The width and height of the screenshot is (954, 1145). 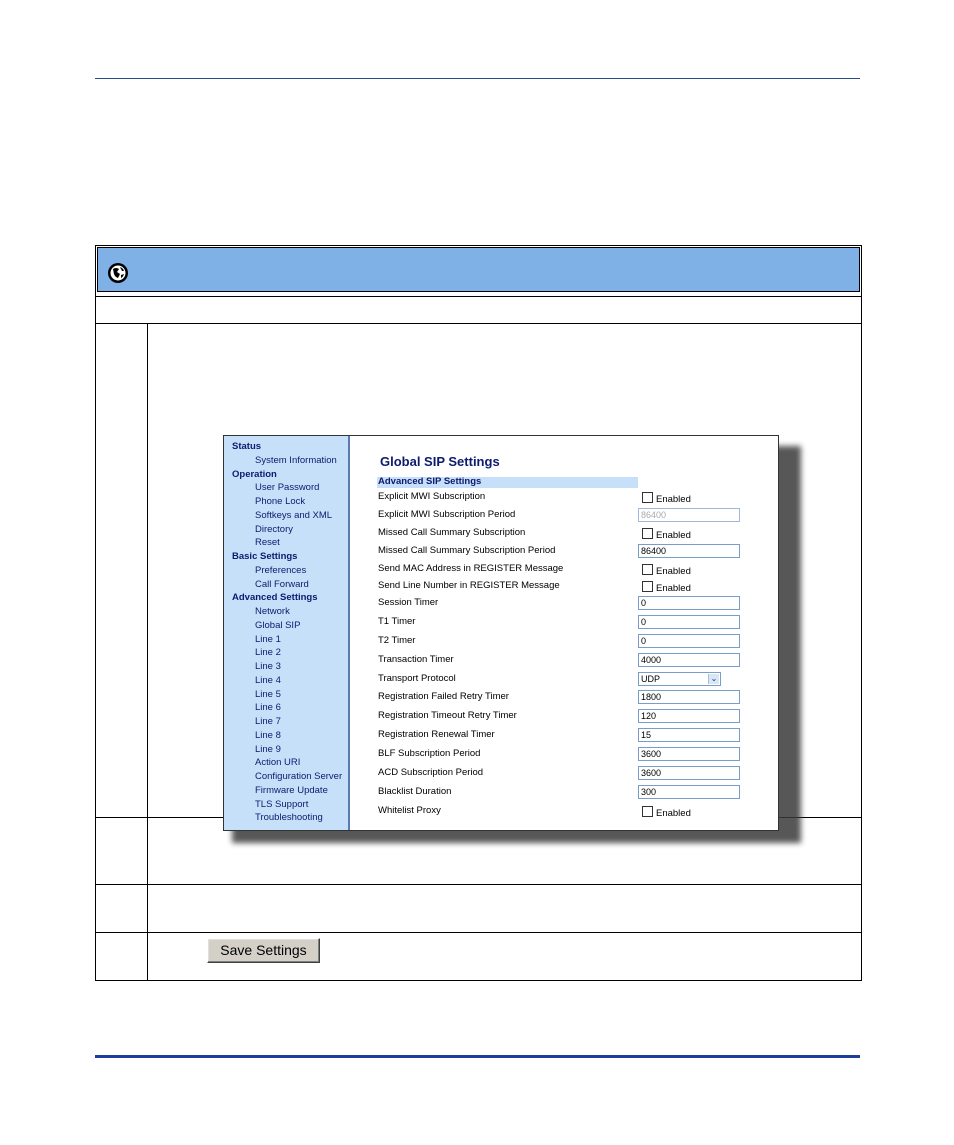 What do you see at coordinates (689, 697) in the screenshot?
I see `text-input: 1800` at bounding box center [689, 697].